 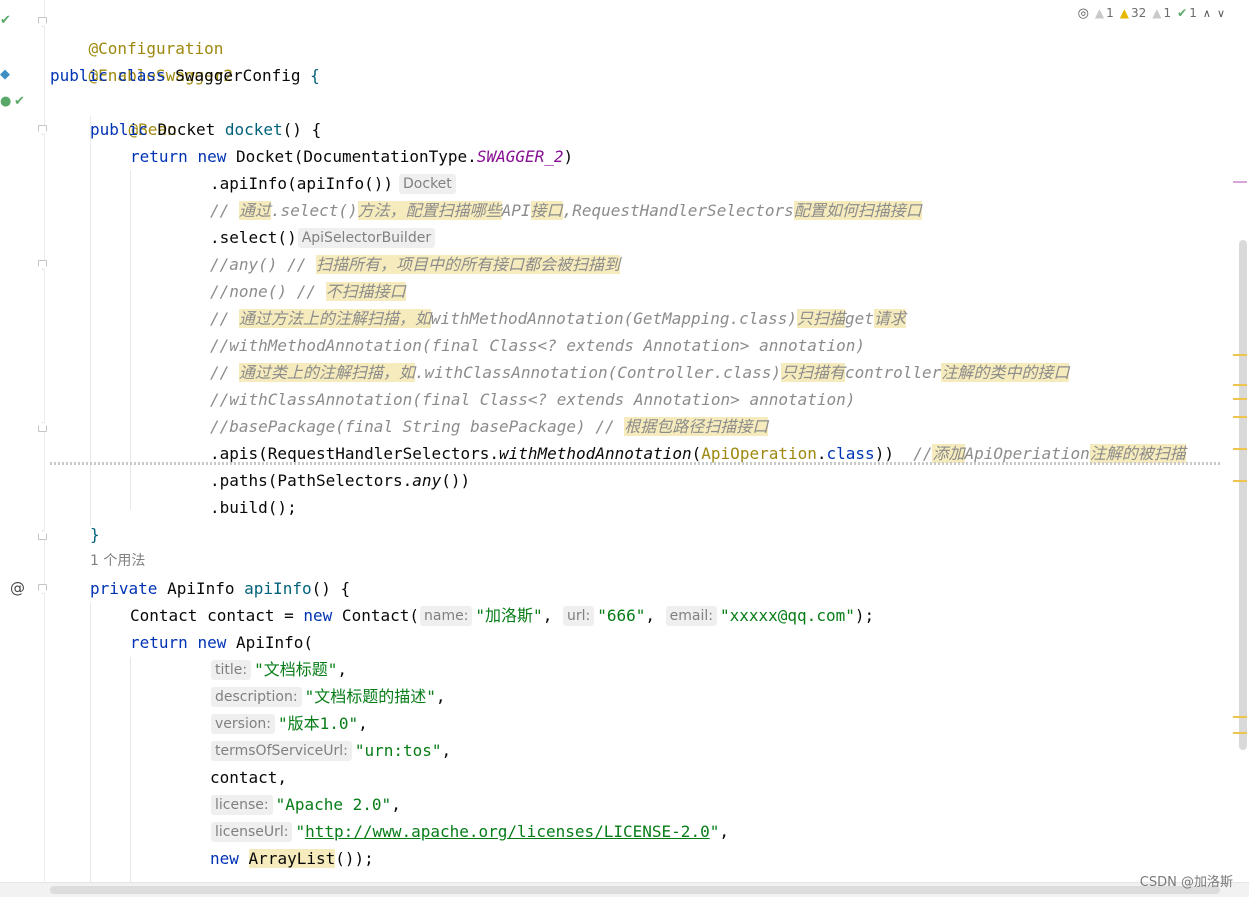 What do you see at coordinates (893, 372) in the screenshot?
I see `comment-token: controller` at bounding box center [893, 372].